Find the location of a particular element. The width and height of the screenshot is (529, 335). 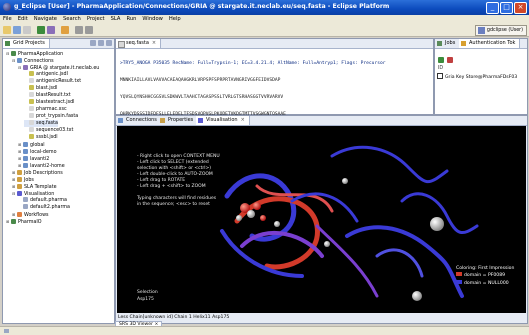

collapse-all-icon is located at coordinates (93, 43).